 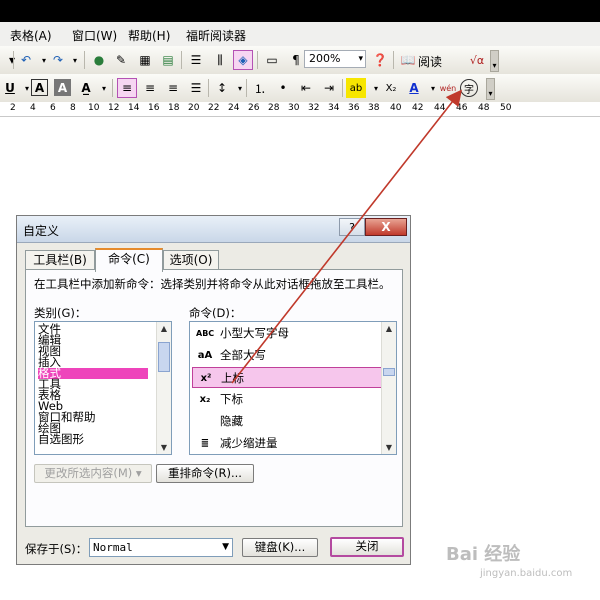 What do you see at coordinates (526, 573) in the screenshot?
I see `watermark-url: jingyan.baidu.com` at bounding box center [526, 573].